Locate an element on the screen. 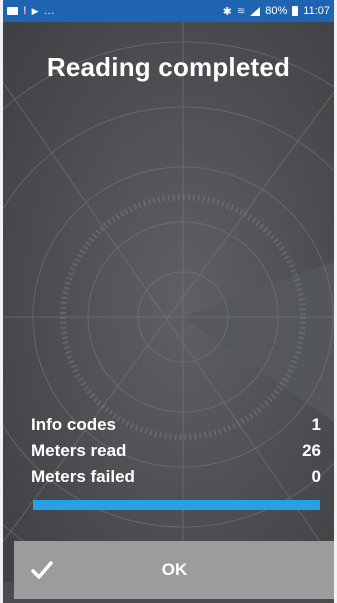 This screenshot has width=337, height=603. stat-value: 0 is located at coordinates (316, 476).